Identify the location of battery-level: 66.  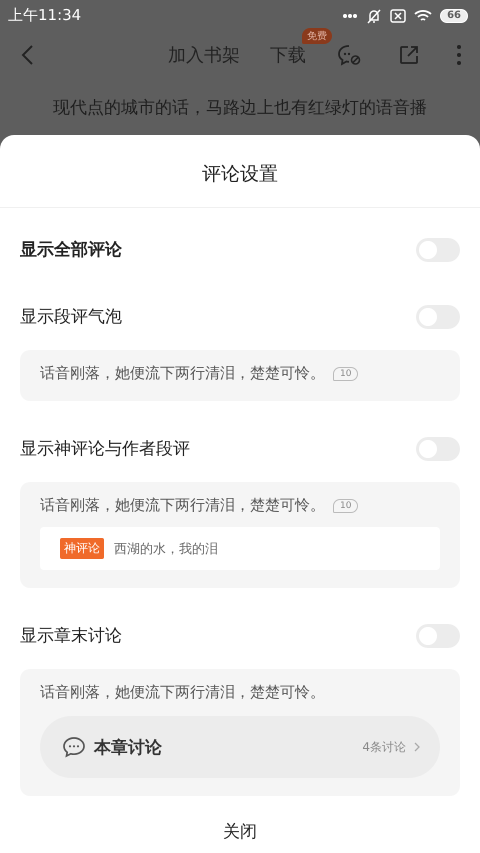
(454, 15).